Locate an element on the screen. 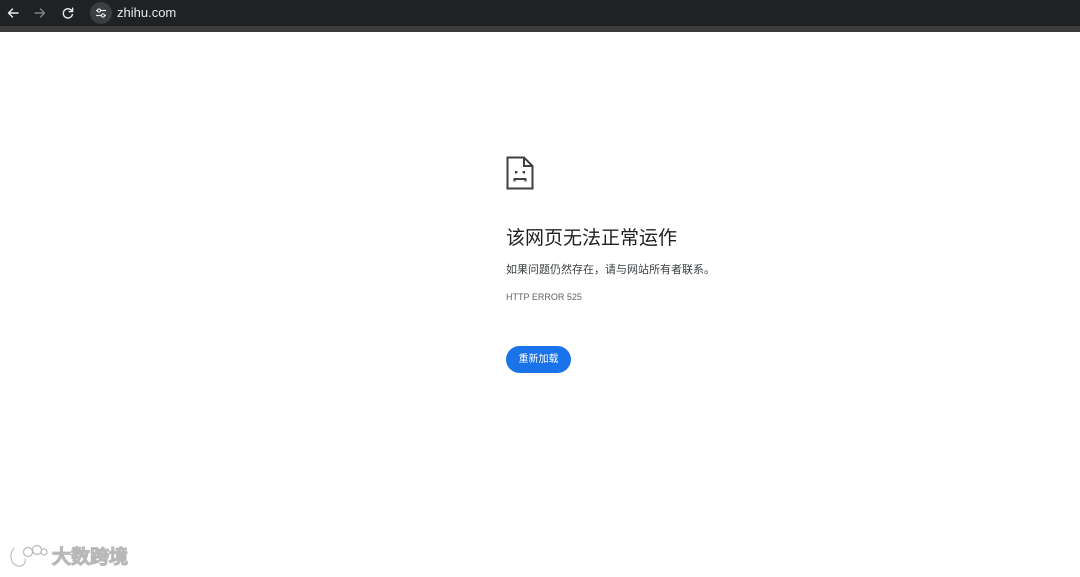  error-code: HTTP ERROR 525 is located at coordinates (544, 297).